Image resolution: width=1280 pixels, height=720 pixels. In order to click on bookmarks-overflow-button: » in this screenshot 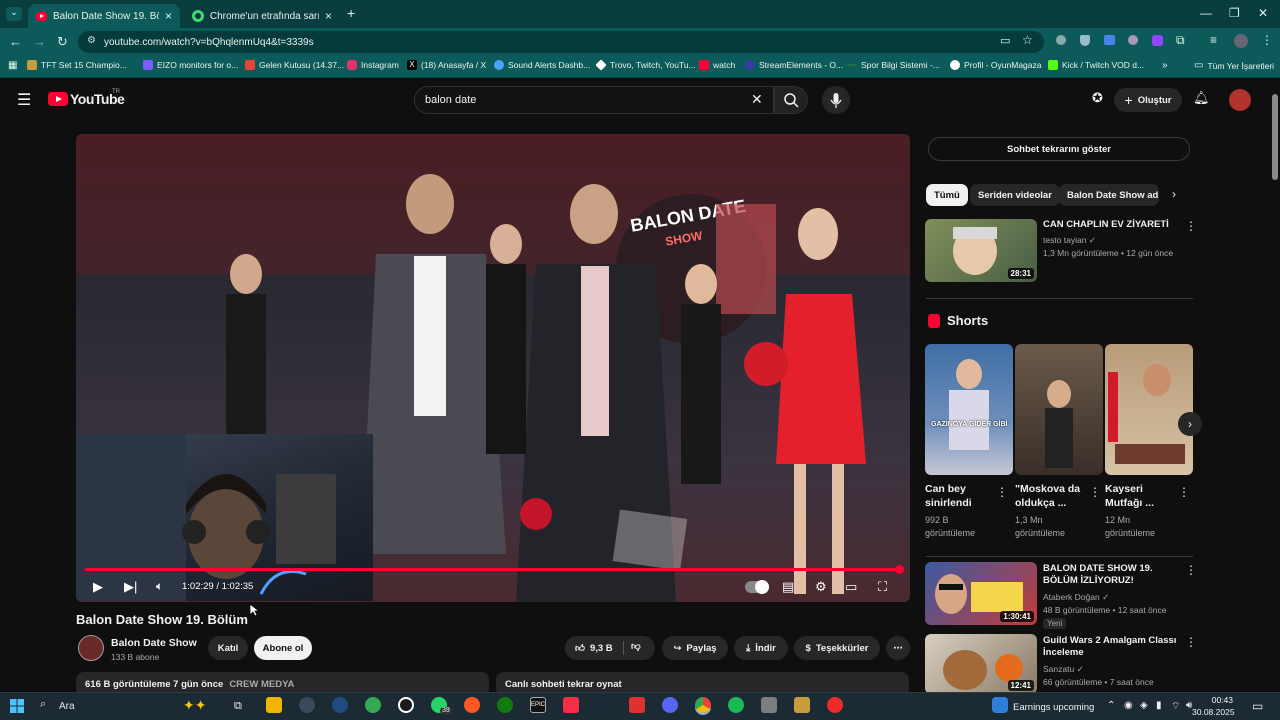, I will do `click(1165, 65)`.